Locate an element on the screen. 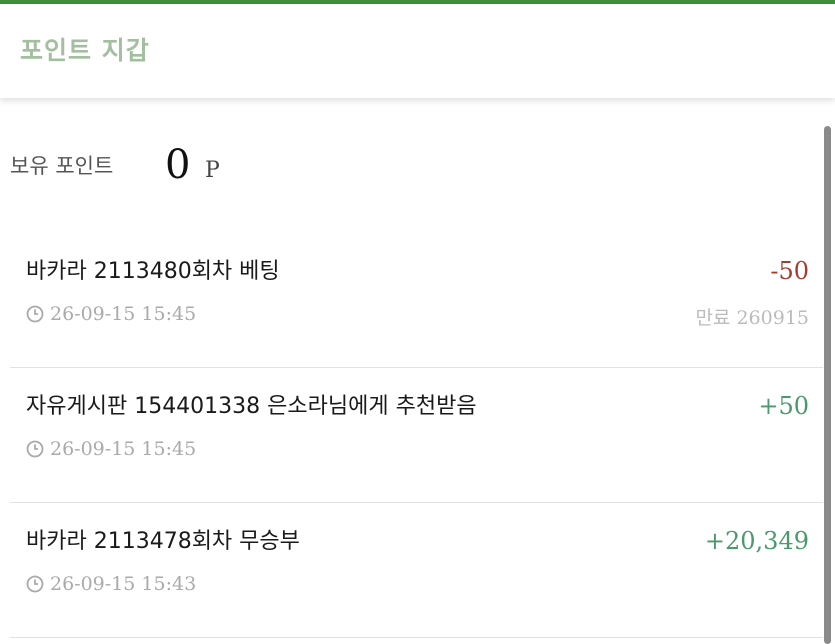 The image size is (835, 644). transaction-expire: 만료 260915 is located at coordinates (752, 316).